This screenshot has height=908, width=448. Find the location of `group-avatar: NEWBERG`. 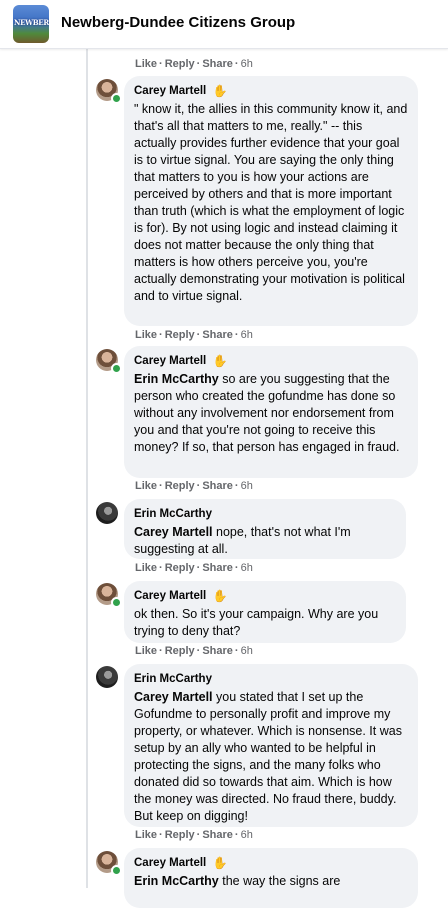

group-avatar: NEWBERG is located at coordinates (31, 24).